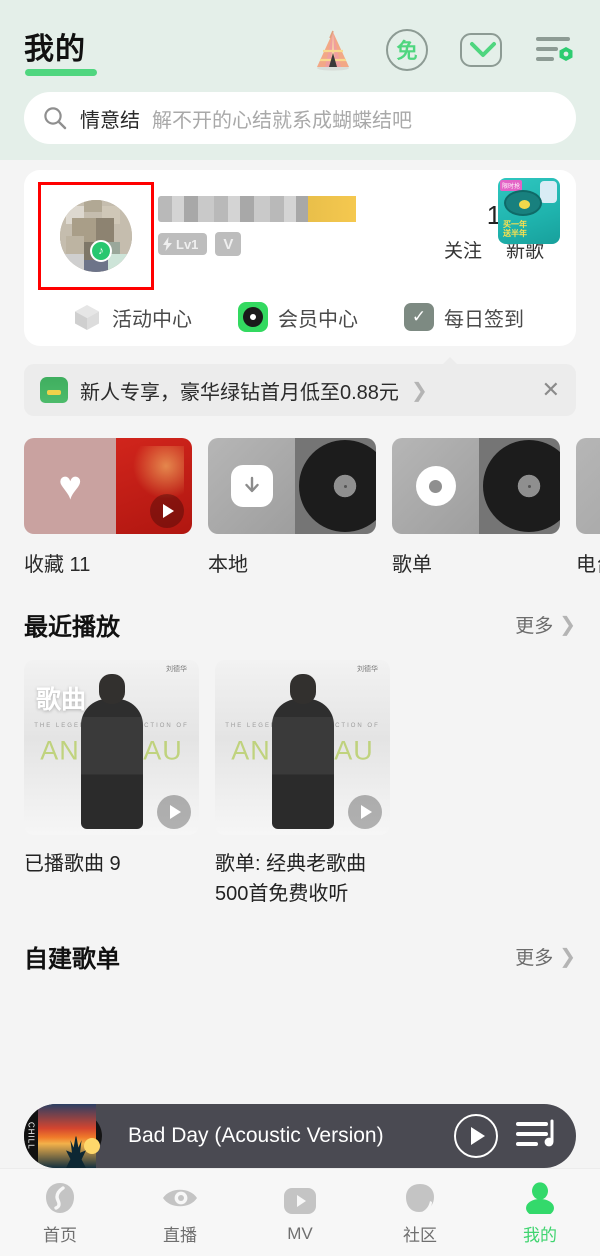 The image size is (600, 1256). I want to click on created-playlists-header: 自建歌单 更多 ❯, so click(300, 941).